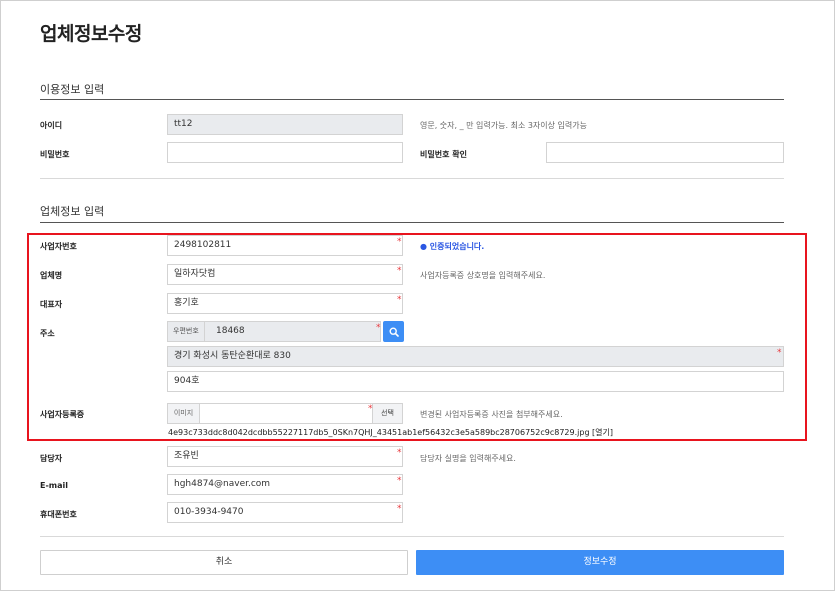 This screenshot has width=835, height=591. I want to click on password-confirm-field, so click(665, 152).